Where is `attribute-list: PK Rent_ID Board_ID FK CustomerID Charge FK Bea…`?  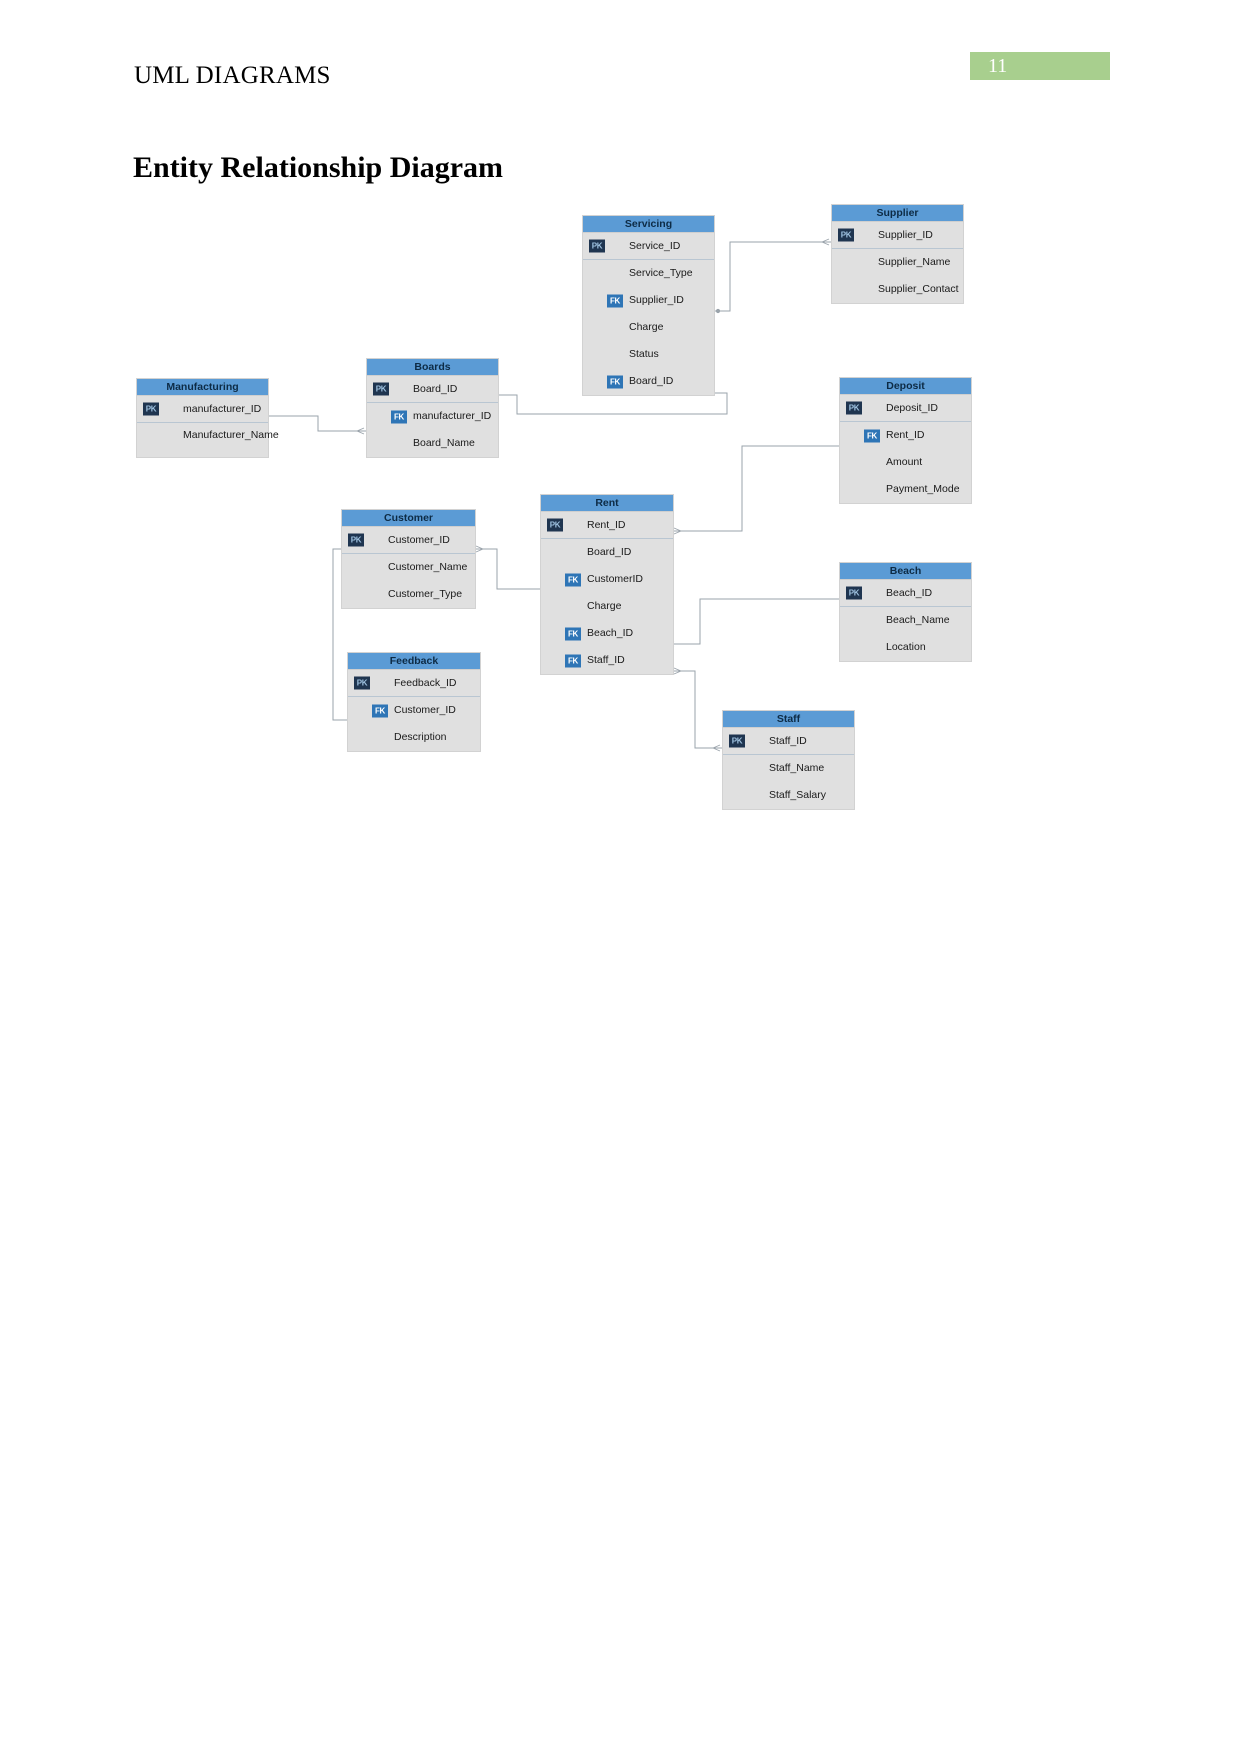 attribute-list: PK Rent_ID Board_ID FK CustomerID Charge FK Bea… is located at coordinates (607, 593).